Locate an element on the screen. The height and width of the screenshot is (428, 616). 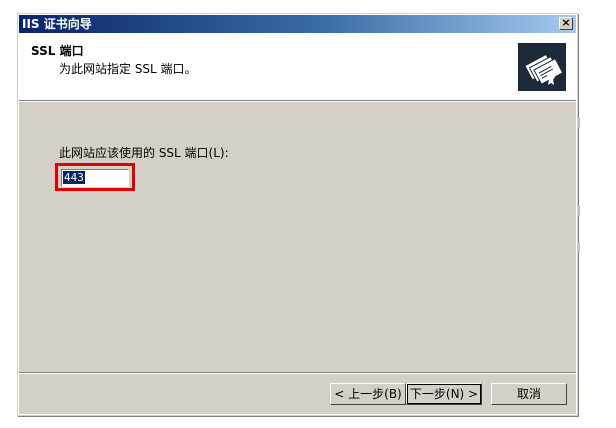
wizard-header: SSL 端口 为此网站指定 SSL 端口。 is located at coordinates (297, 66).